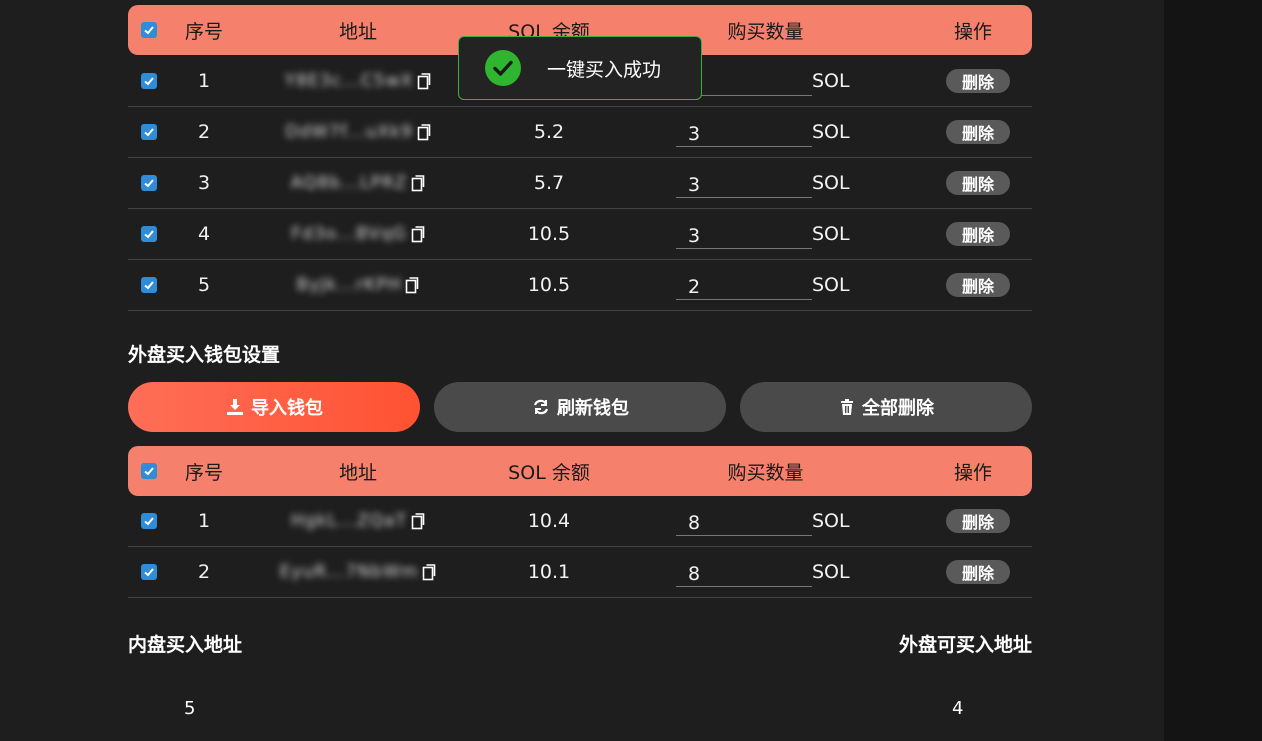 The height and width of the screenshot is (741, 1262). I want to click on import-wallet-button: 导入钱包, so click(274, 407).